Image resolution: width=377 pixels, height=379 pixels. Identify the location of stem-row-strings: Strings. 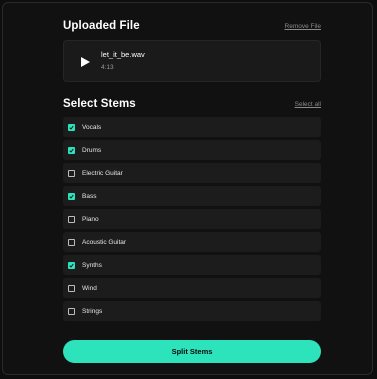
(192, 311).